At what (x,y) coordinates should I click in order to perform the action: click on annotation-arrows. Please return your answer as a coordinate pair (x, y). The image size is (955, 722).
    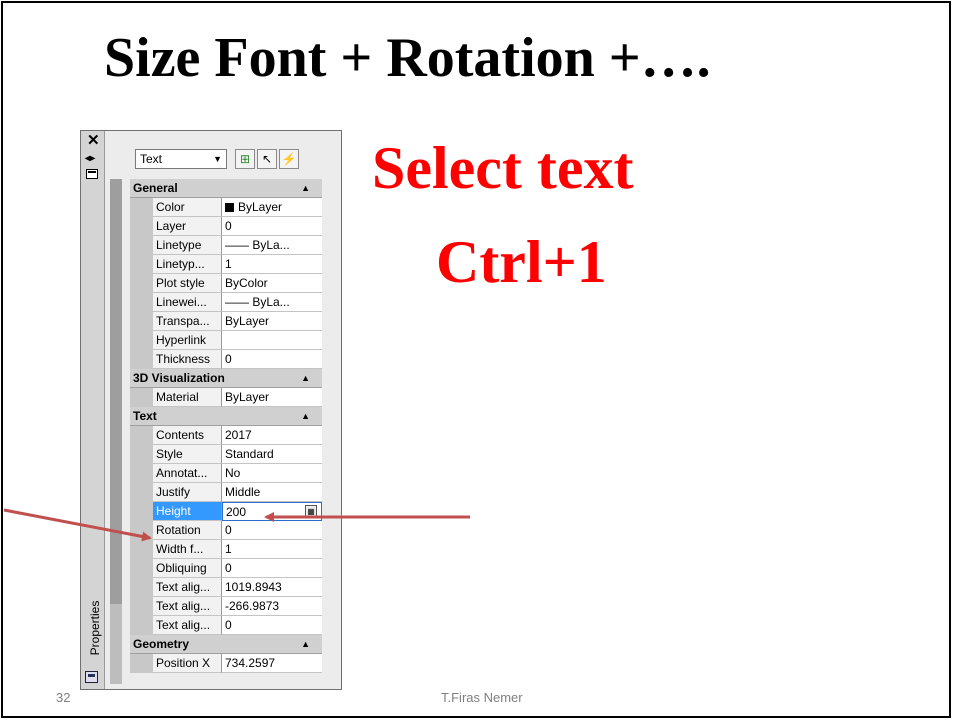
    Looking at the image, I should click on (236, 525).